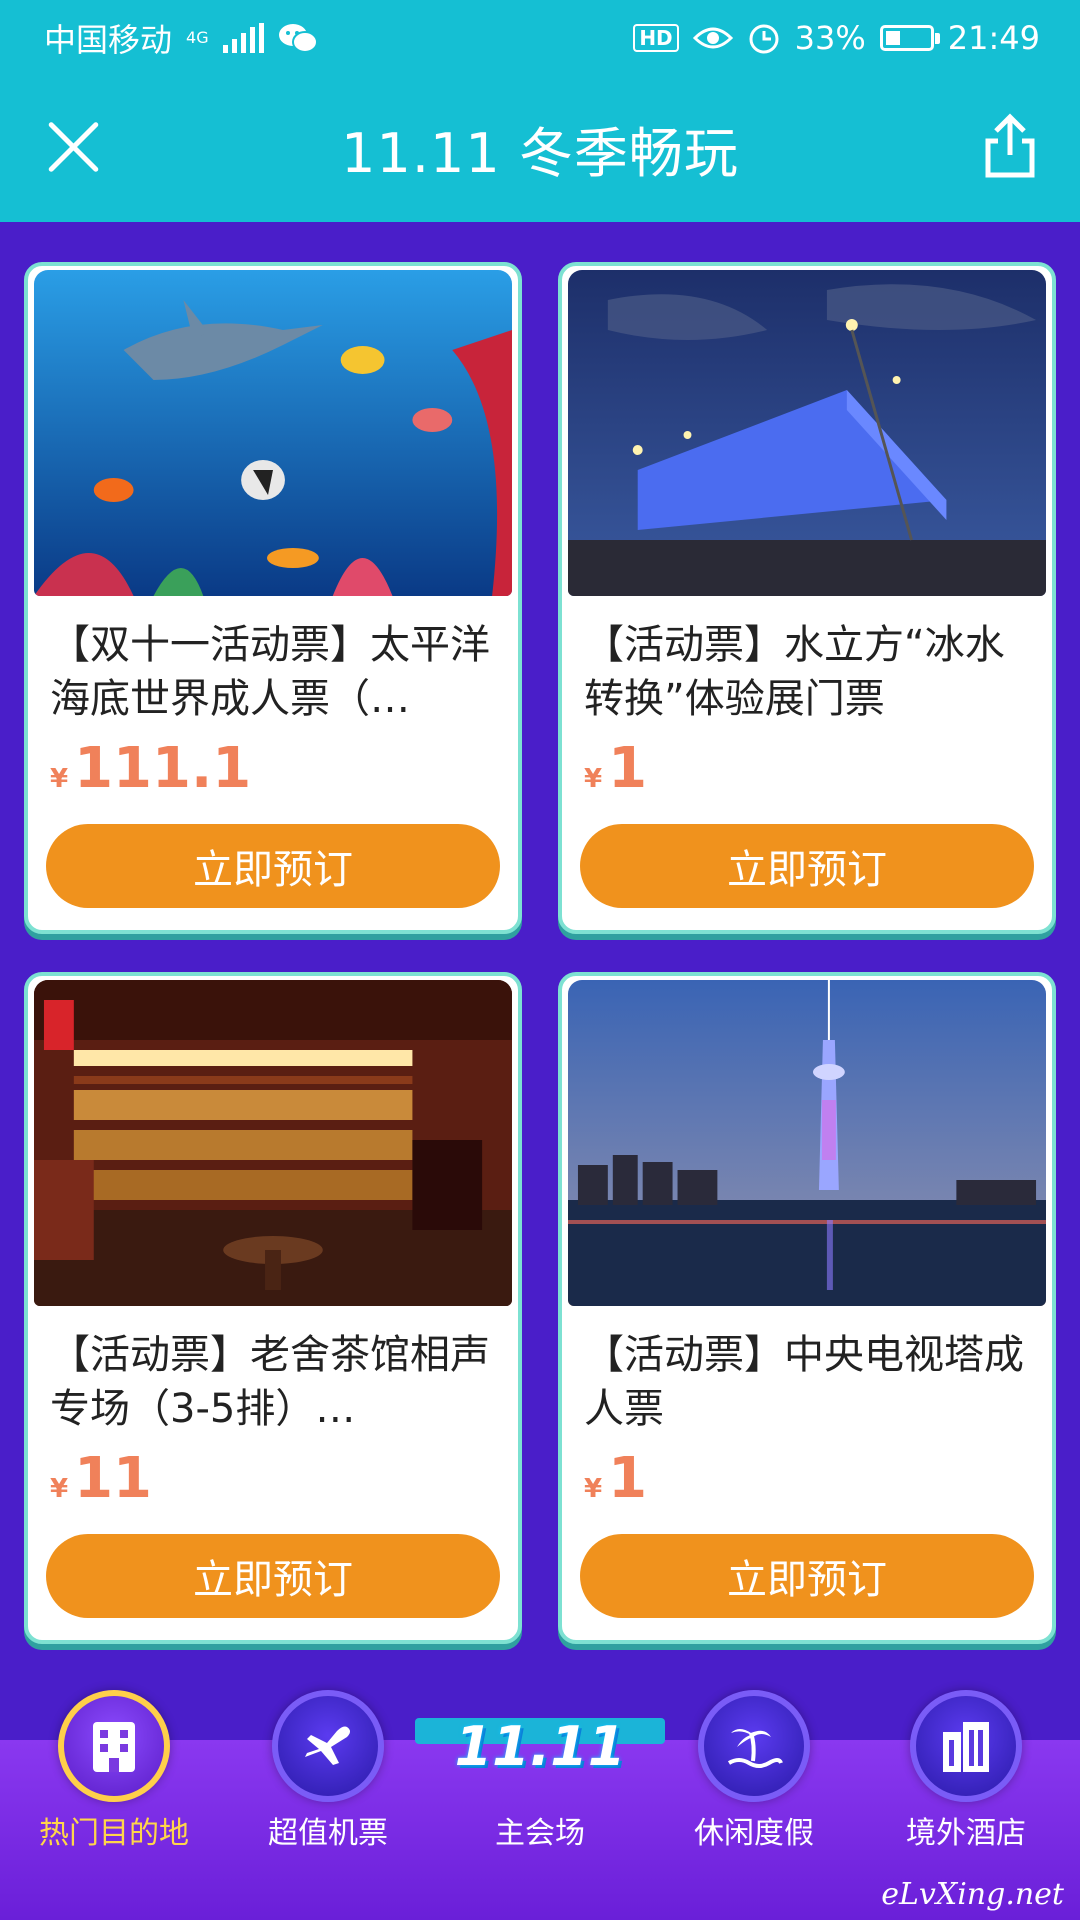 The height and width of the screenshot is (1920, 1080). Describe the element at coordinates (108, 39) in the screenshot. I see `carrier-text: 中国移动` at that location.